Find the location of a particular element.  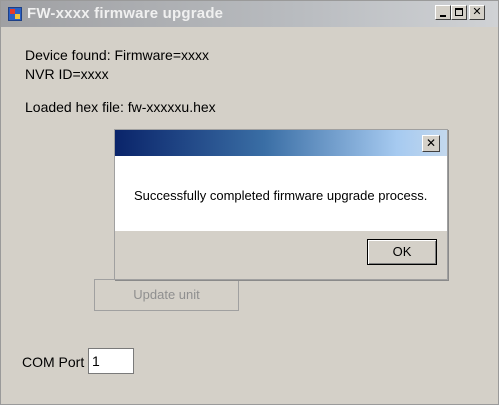

com-port-label: COM Port is located at coordinates (53, 362).